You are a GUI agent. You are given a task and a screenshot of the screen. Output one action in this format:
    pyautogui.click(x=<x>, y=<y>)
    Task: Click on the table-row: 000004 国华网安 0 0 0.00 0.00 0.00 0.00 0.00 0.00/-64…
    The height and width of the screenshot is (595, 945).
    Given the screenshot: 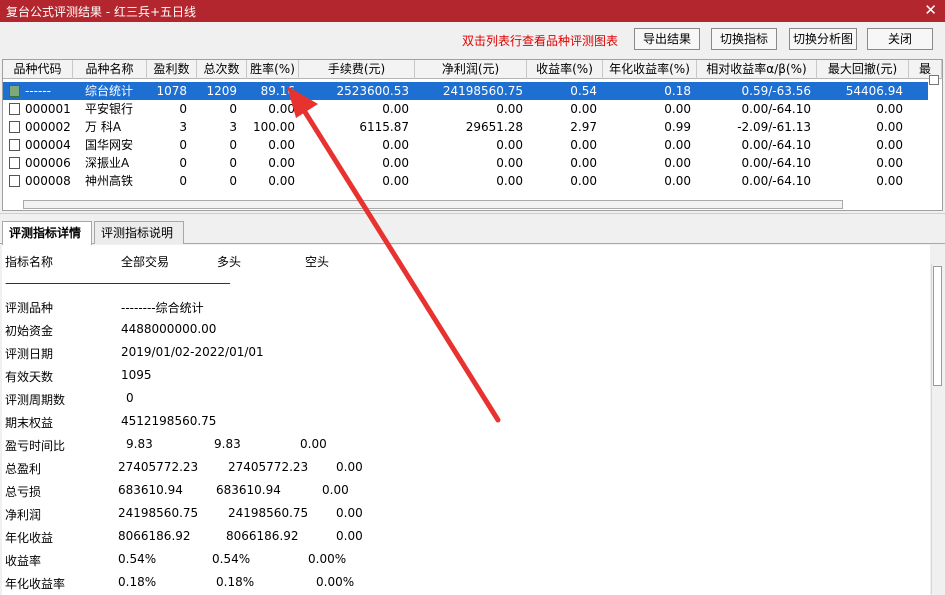 What is the action you would take?
    pyautogui.click(x=465, y=145)
    